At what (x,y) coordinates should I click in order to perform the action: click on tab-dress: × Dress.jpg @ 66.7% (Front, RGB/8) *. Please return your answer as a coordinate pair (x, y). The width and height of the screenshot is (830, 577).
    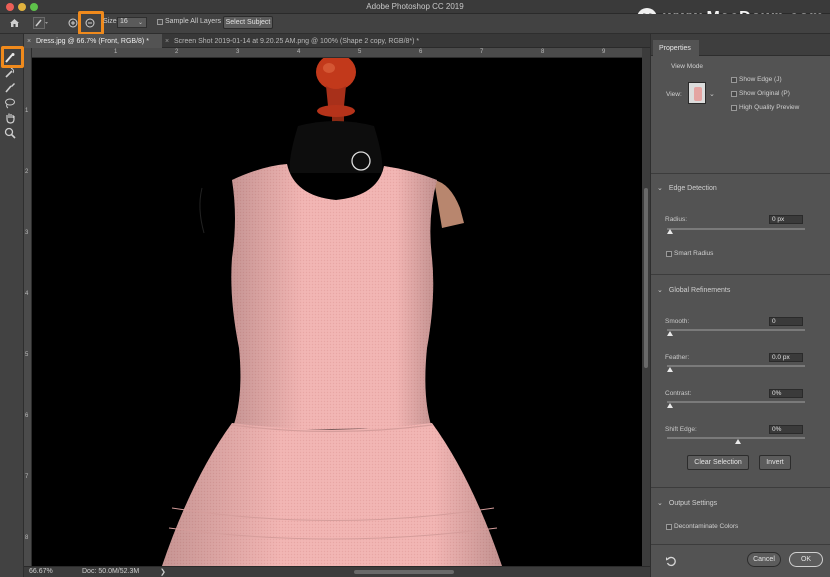
    Looking at the image, I should click on (93, 41).